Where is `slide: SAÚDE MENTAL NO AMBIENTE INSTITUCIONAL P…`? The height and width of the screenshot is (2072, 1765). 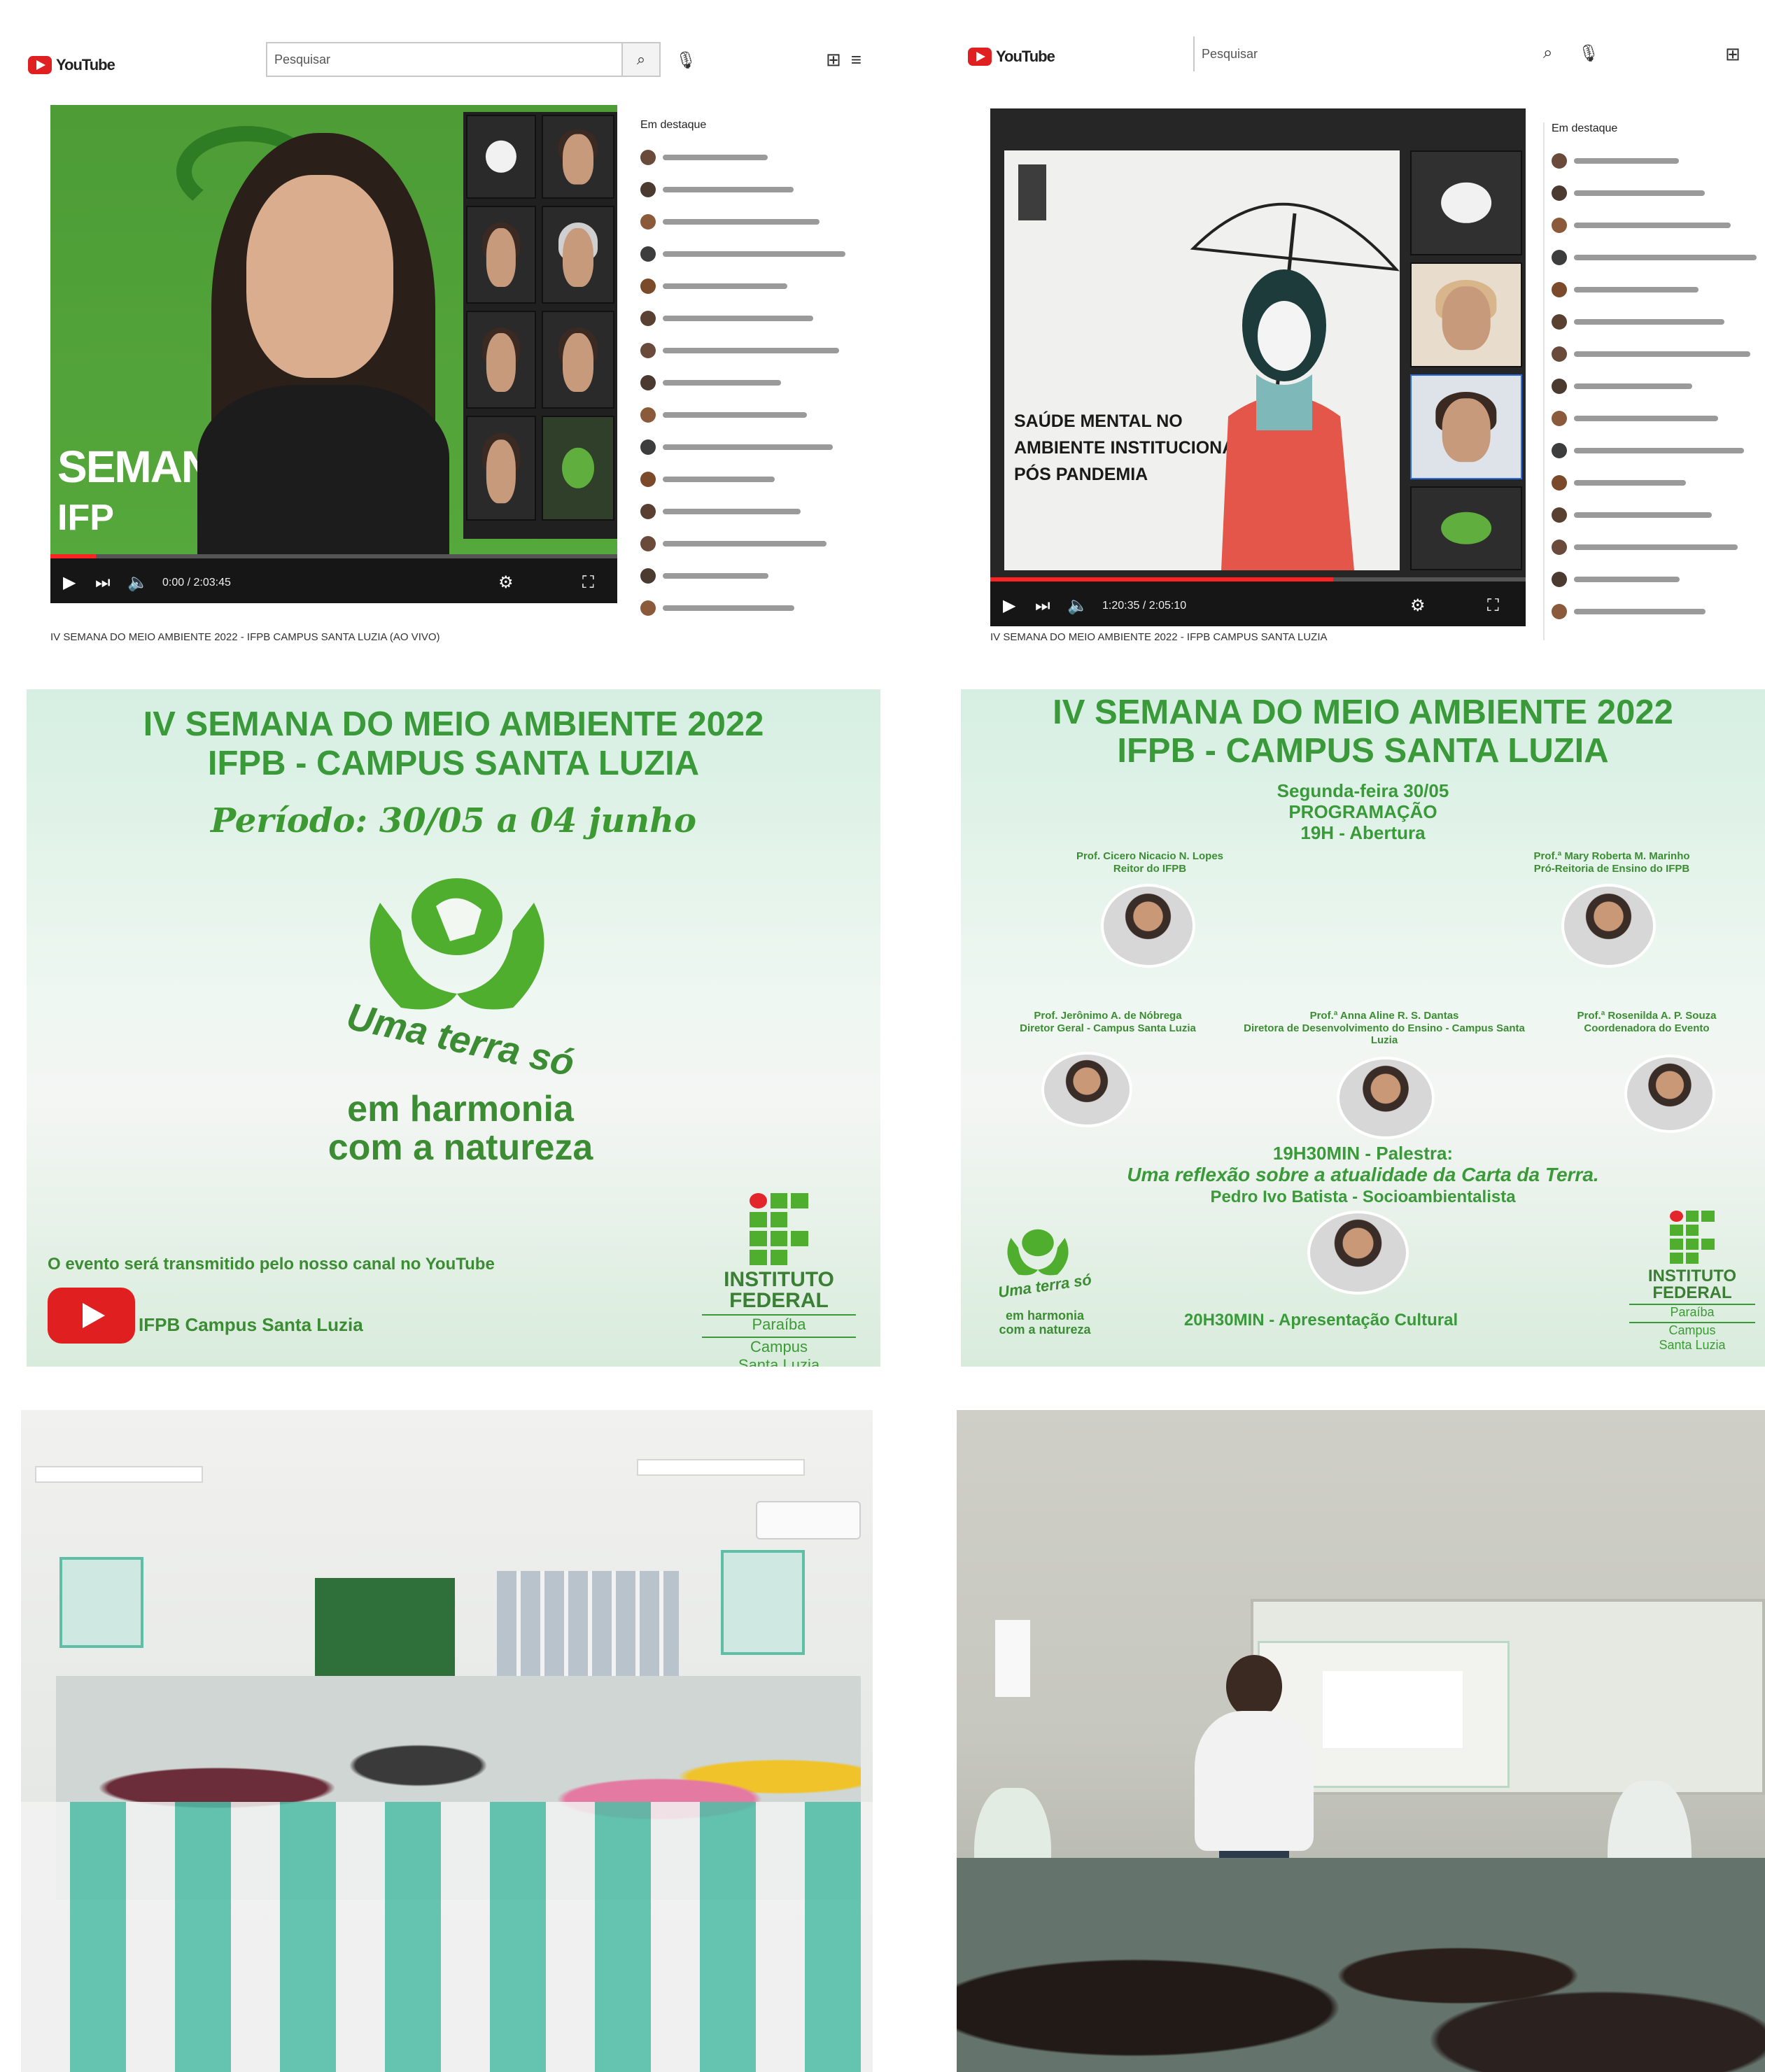
slide: SAÚDE MENTAL NO AMBIENTE INSTITUCIONAL P… is located at coordinates (1202, 360).